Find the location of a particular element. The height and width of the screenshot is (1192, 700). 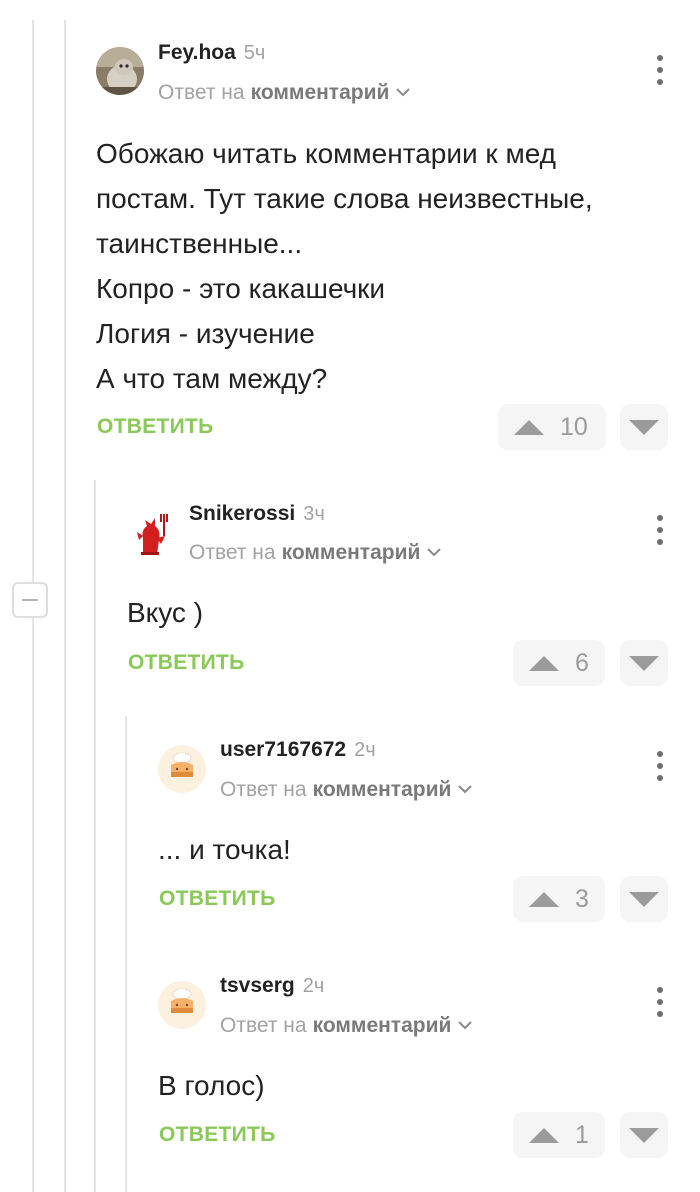

comment-body: В голос) is located at coordinates (211, 1085).